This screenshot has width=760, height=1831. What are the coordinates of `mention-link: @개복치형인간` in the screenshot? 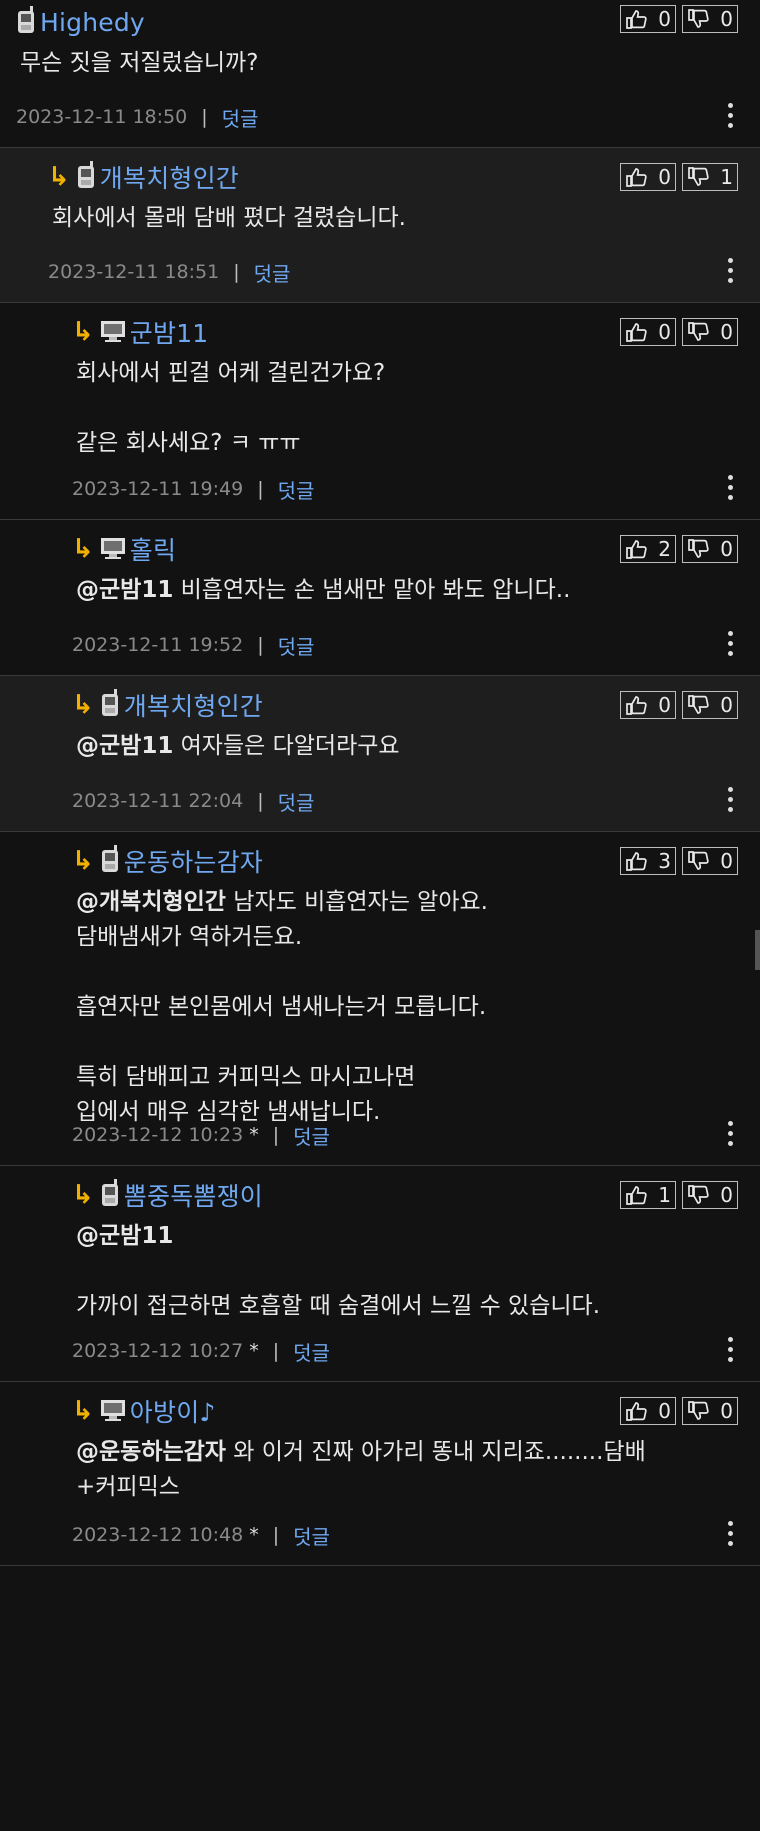 It's located at (151, 902).